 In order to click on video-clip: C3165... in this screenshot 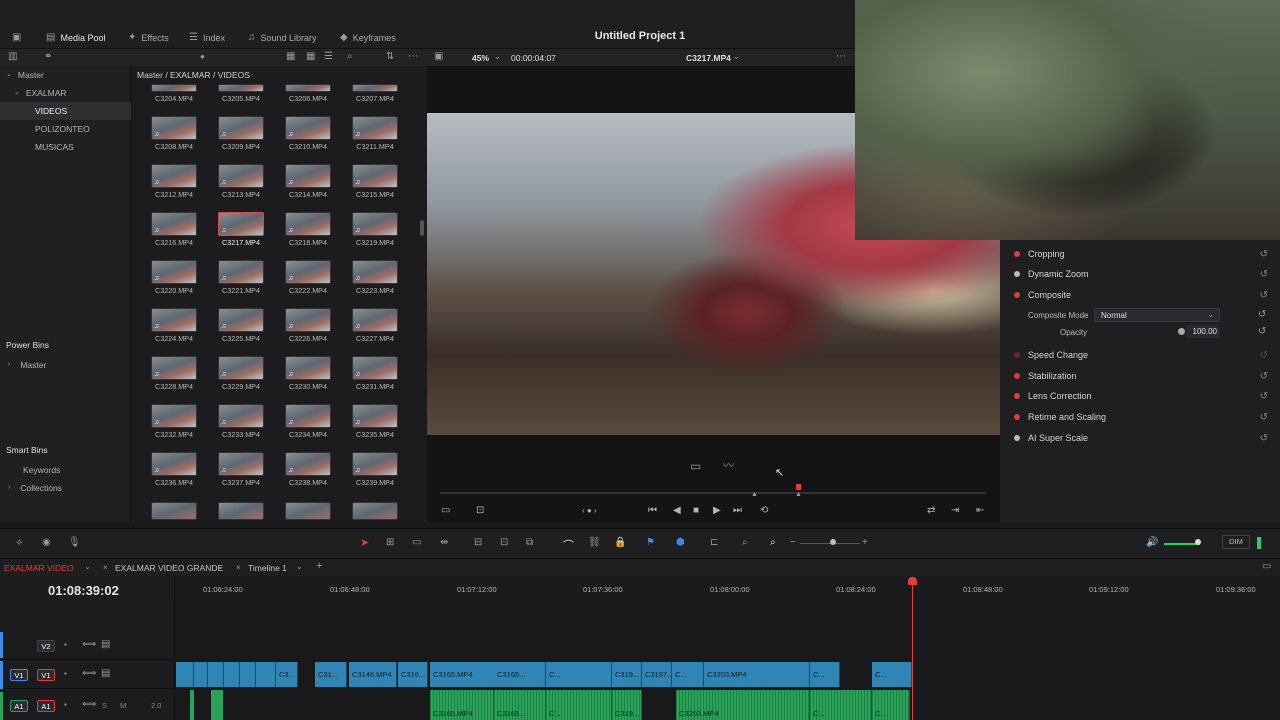, I will do `click(520, 674)`.